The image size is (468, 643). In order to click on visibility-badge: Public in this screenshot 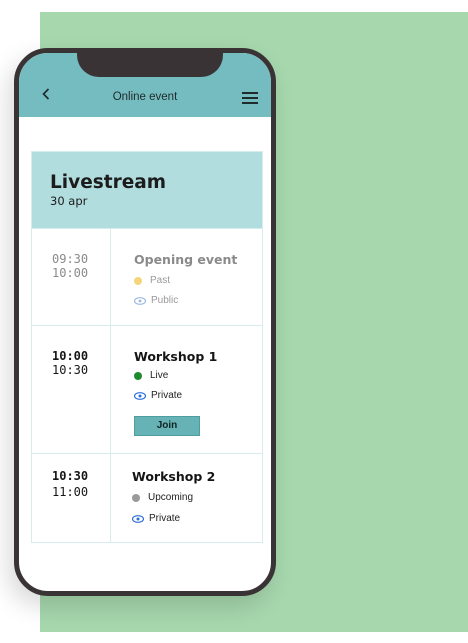, I will do `click(156, 300)`.